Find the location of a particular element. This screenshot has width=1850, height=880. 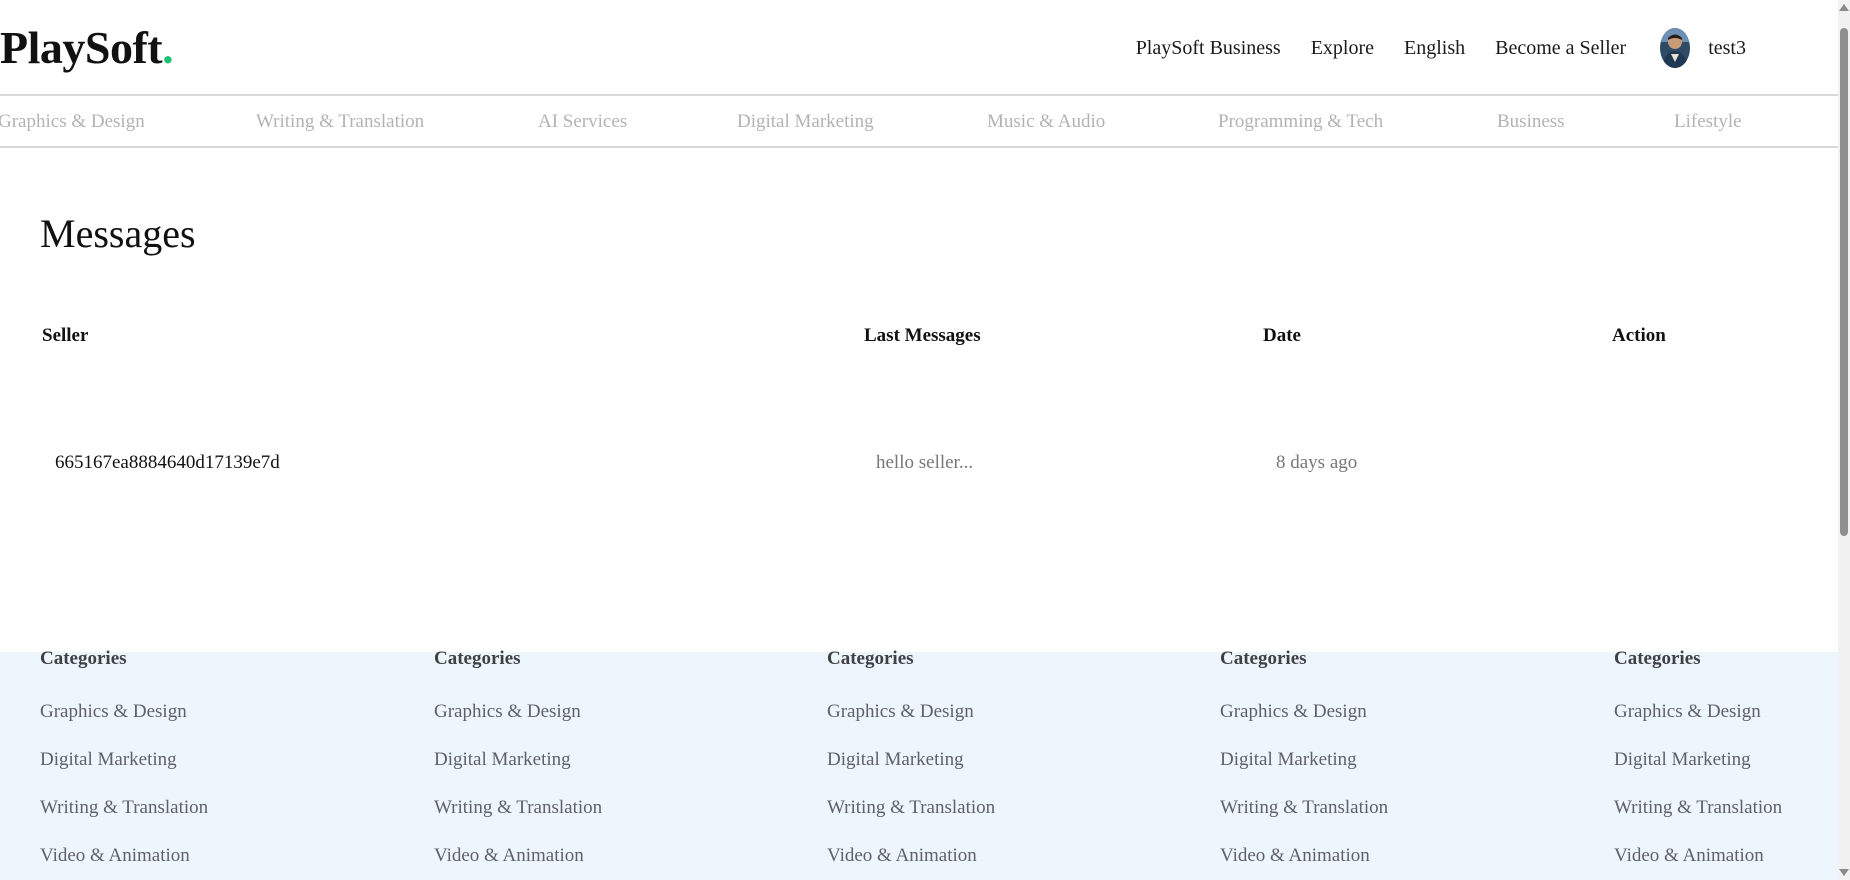

column-header-seller: Seller is located at coordinates (65, 335).